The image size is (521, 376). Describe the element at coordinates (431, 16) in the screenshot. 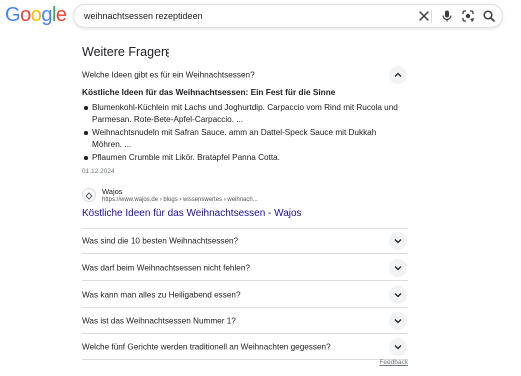

I see `search-divider` at that location.